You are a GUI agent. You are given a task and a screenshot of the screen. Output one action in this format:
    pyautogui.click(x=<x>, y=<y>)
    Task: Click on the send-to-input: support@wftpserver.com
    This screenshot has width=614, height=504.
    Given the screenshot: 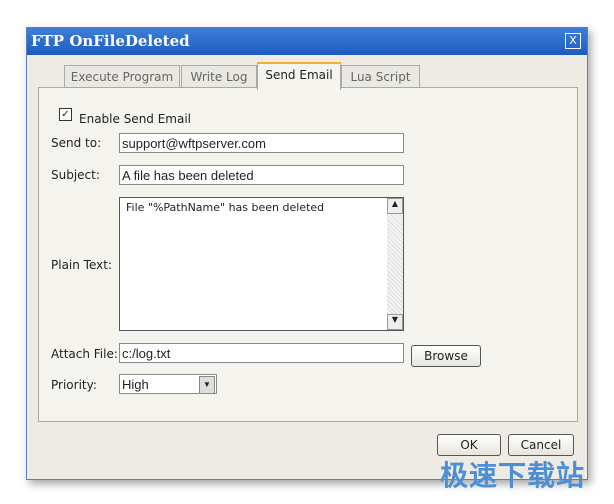 What is the action you would take?
    pyautogui.click(x=261, y=143)
    